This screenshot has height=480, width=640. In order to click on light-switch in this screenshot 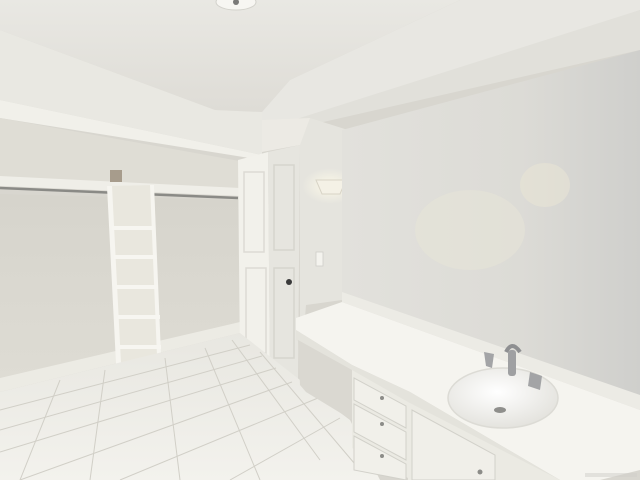, I will do `click(319, 259)`.